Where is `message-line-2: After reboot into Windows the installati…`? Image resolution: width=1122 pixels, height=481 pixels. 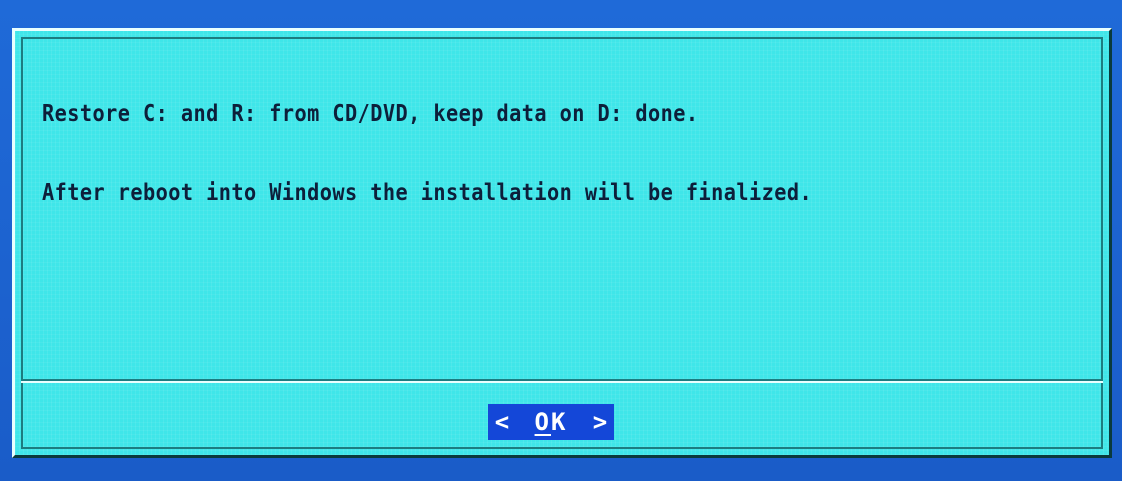
message-line-2: After reboot into Windows the installati… is located at coordinates (427, 193).